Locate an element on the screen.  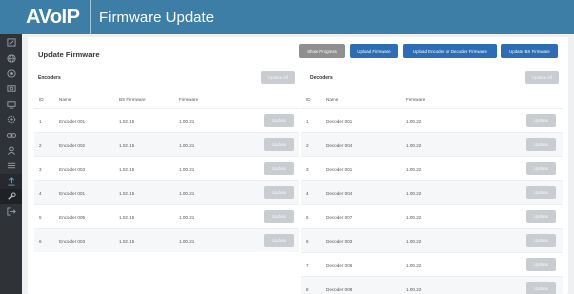
decoder-name: Decoder 003 is located at coordinates (339, 241).